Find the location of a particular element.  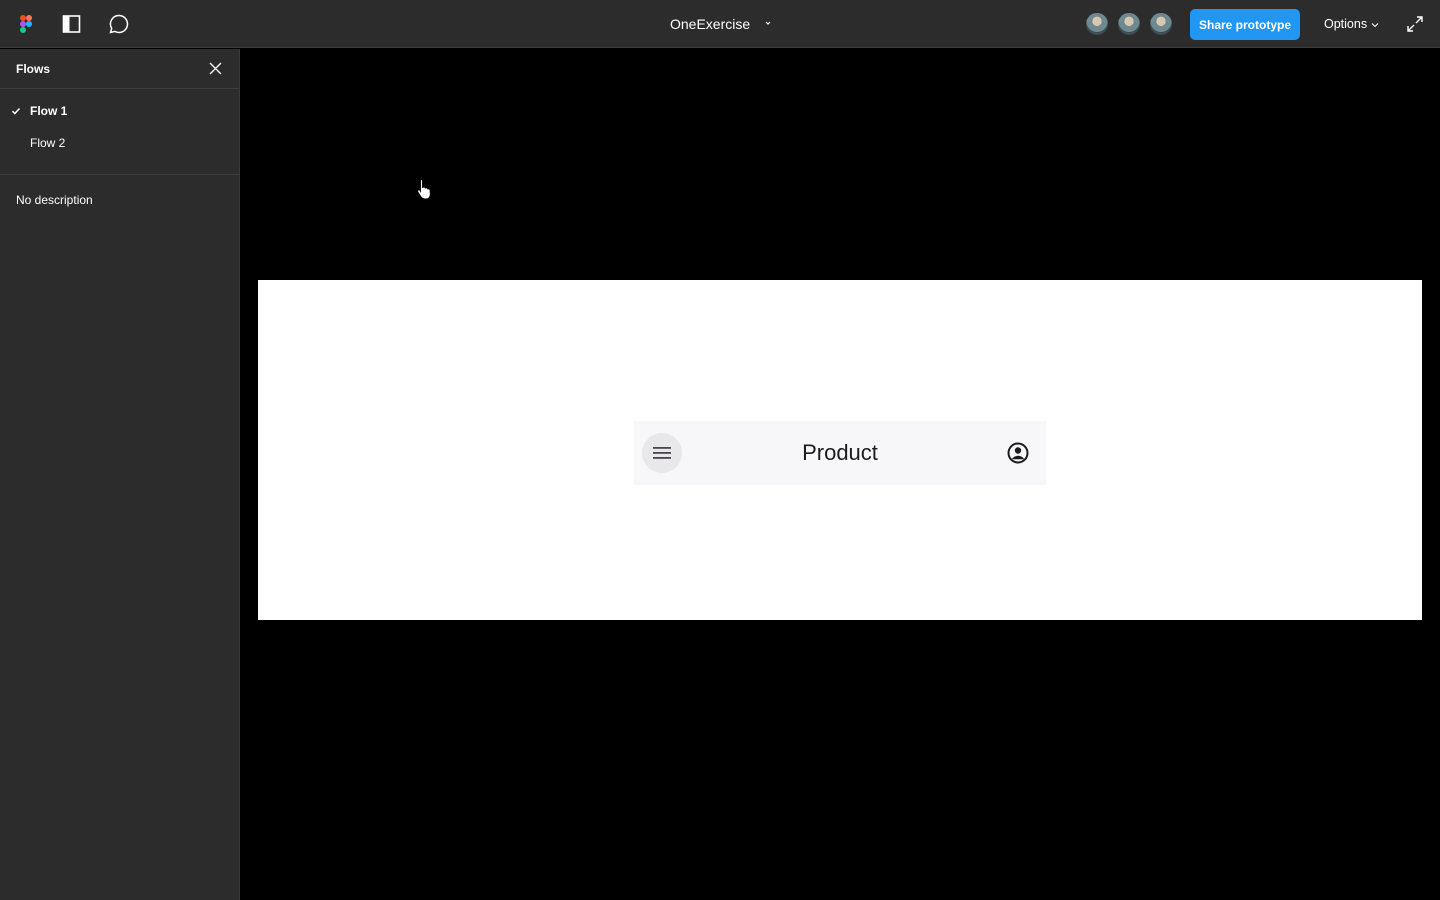

sidebar-title: Flows is located at coordinates (33, 69).